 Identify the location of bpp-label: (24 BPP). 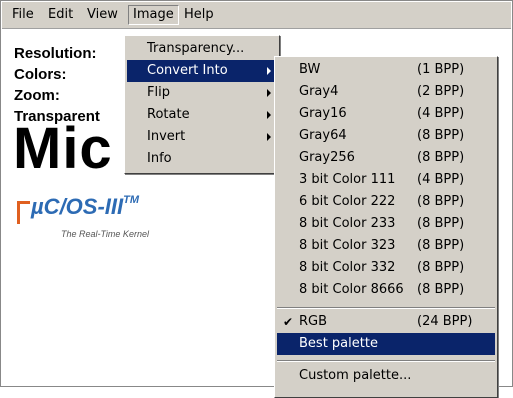
(445, 321).